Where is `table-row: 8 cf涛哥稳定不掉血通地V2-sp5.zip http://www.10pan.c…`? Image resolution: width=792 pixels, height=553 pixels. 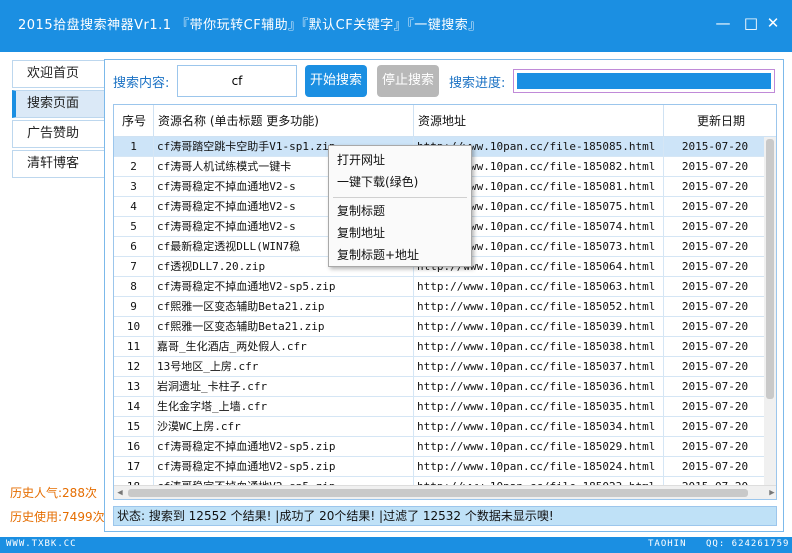 table-row: 8 cf涛哥稳定不掉血通地V2-sp5.zip http://www.10pan.c… is located at coordinates (440, 287).